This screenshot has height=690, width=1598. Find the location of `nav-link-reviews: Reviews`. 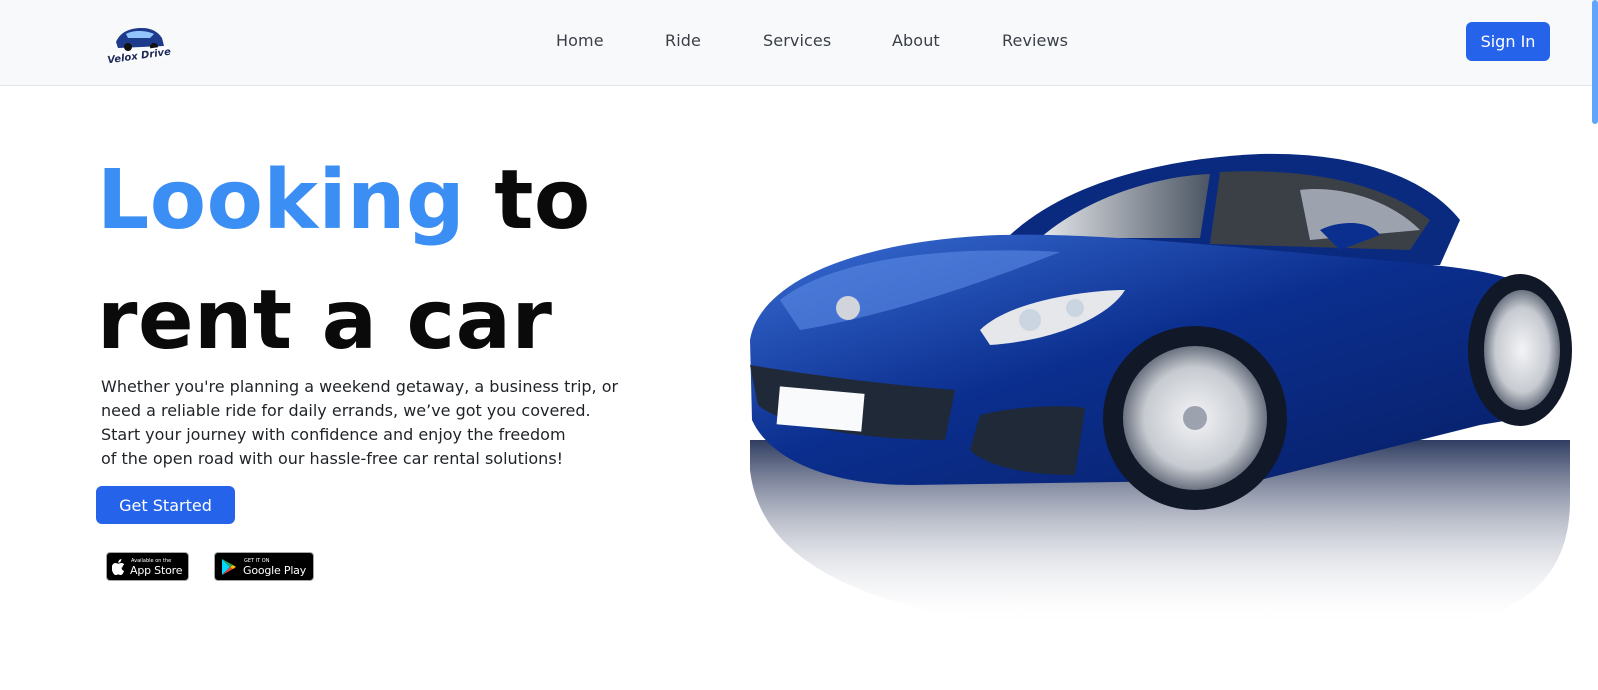

nav-link-reviews: Reviews is located at coordinates (1035, 40).